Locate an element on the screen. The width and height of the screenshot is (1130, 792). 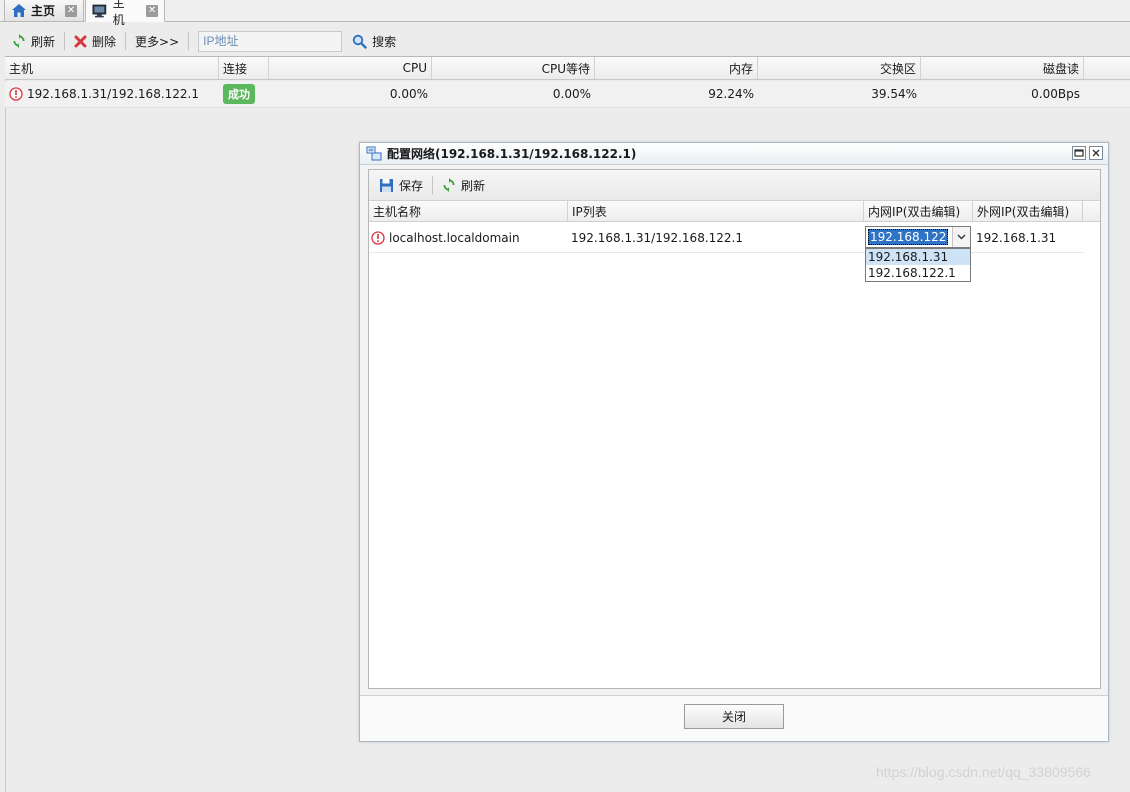
save-label: 保存 is located at coordinates (411, 185).